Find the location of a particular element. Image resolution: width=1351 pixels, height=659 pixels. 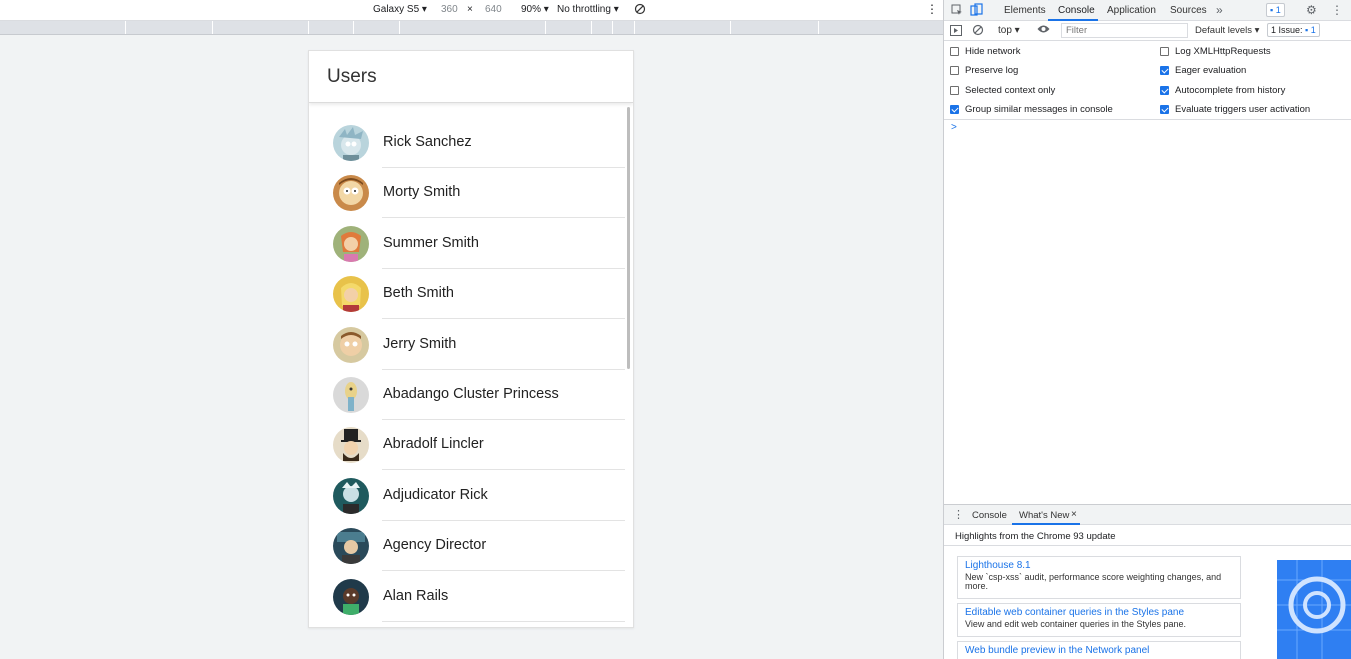

list-item: Rick Sanchez is located at coordinates (467, 143).